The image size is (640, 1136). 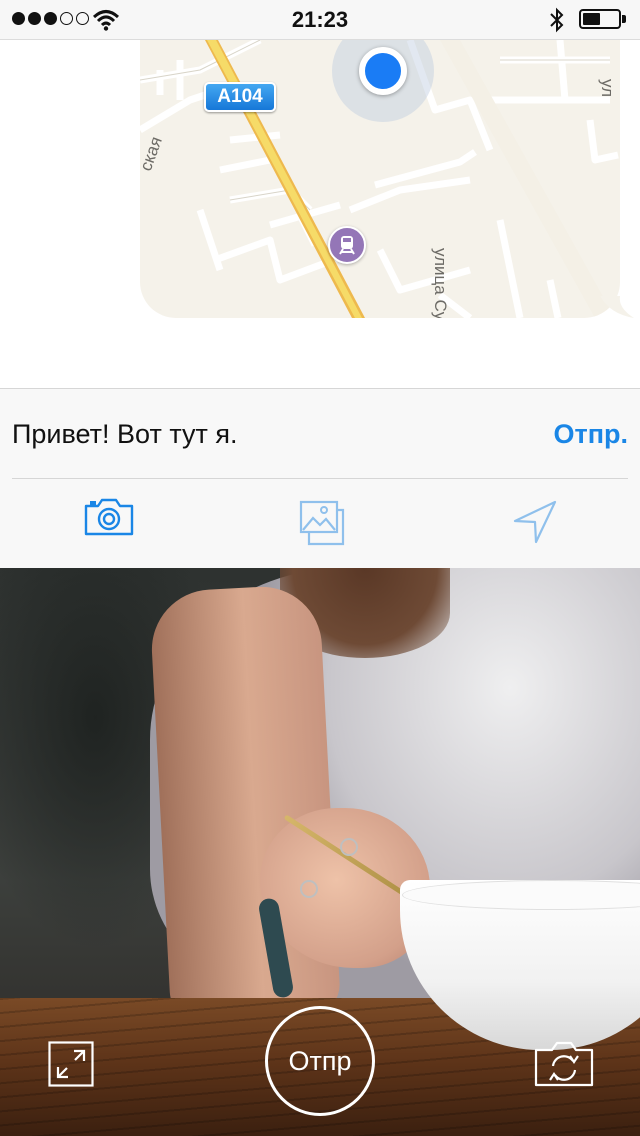 What do you see at coordinates (557, 20) in the screenshot?
I see `bluetooth-icon` at bounding box center [557, 20].